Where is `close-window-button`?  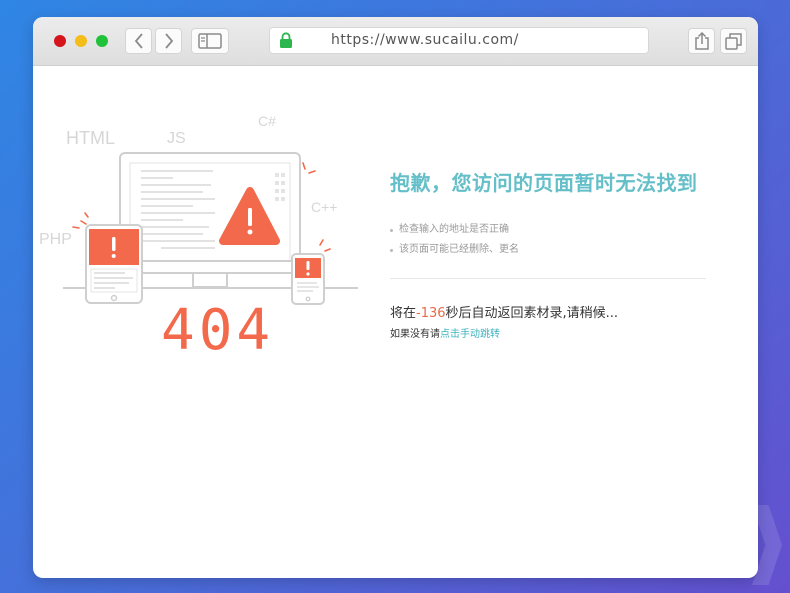
close-window-button is located at coordinates (60, 41).